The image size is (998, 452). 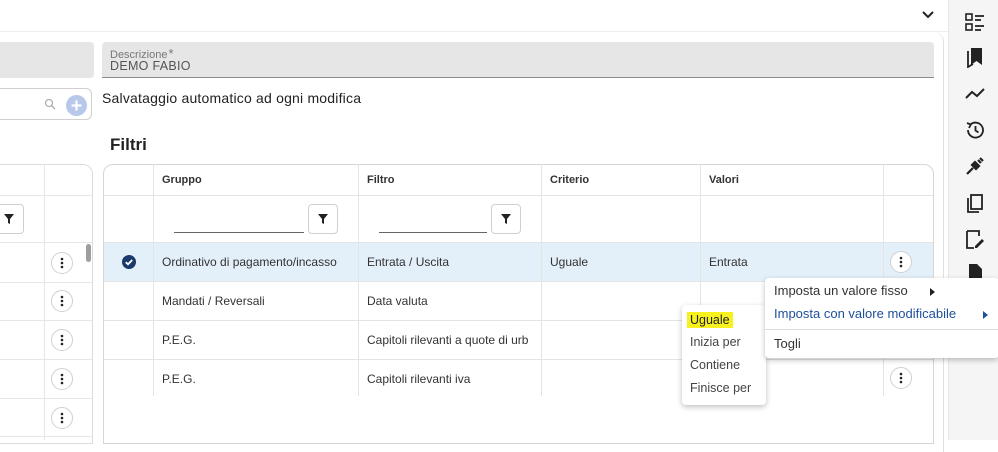 I want to click on gruppo-filter-input, so click(x=239, y=219).